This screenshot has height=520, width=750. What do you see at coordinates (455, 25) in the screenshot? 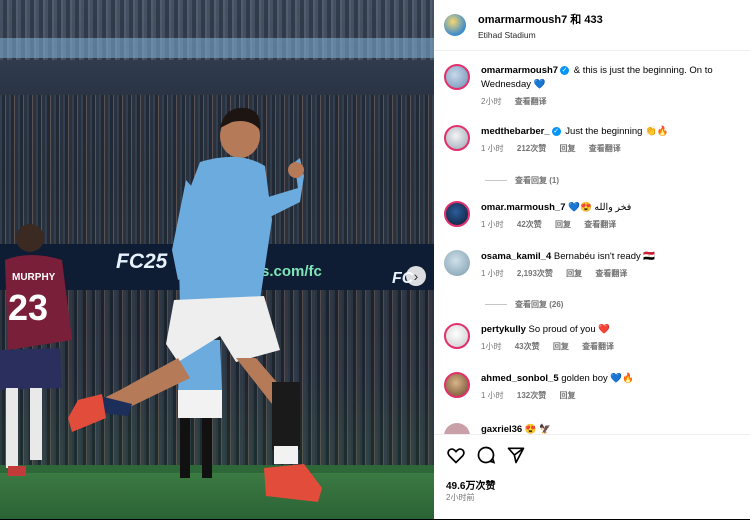
I see `author-avatar` at bounding box center [455, 25].